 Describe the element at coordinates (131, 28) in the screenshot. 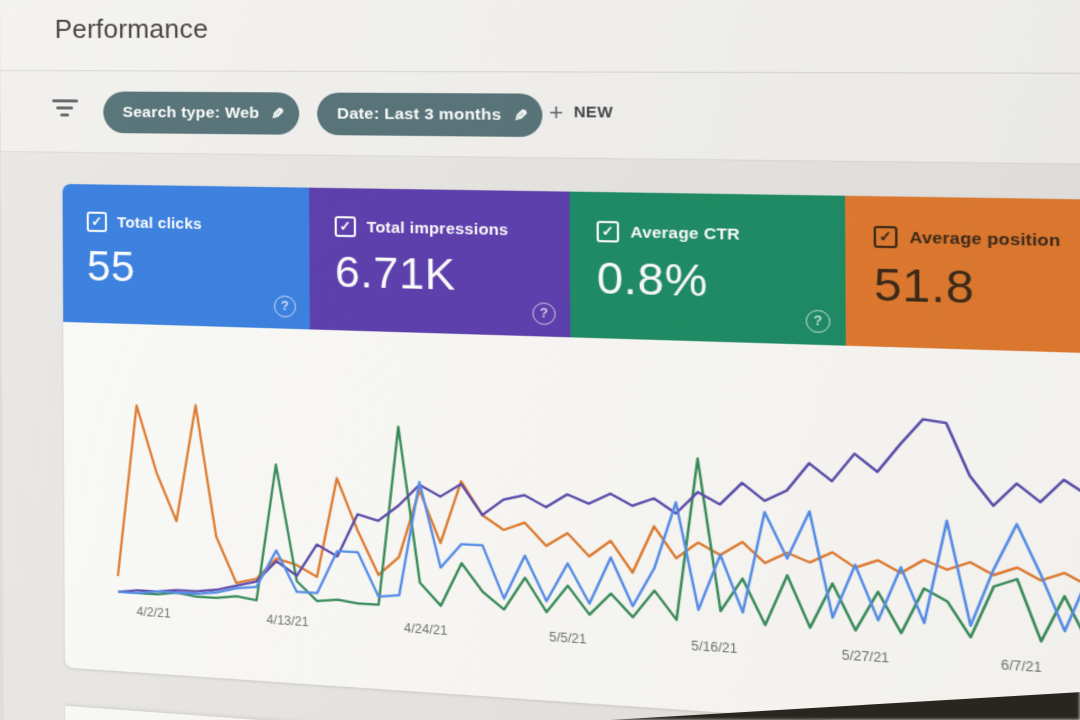

I see `page-title: Performance` at that location.